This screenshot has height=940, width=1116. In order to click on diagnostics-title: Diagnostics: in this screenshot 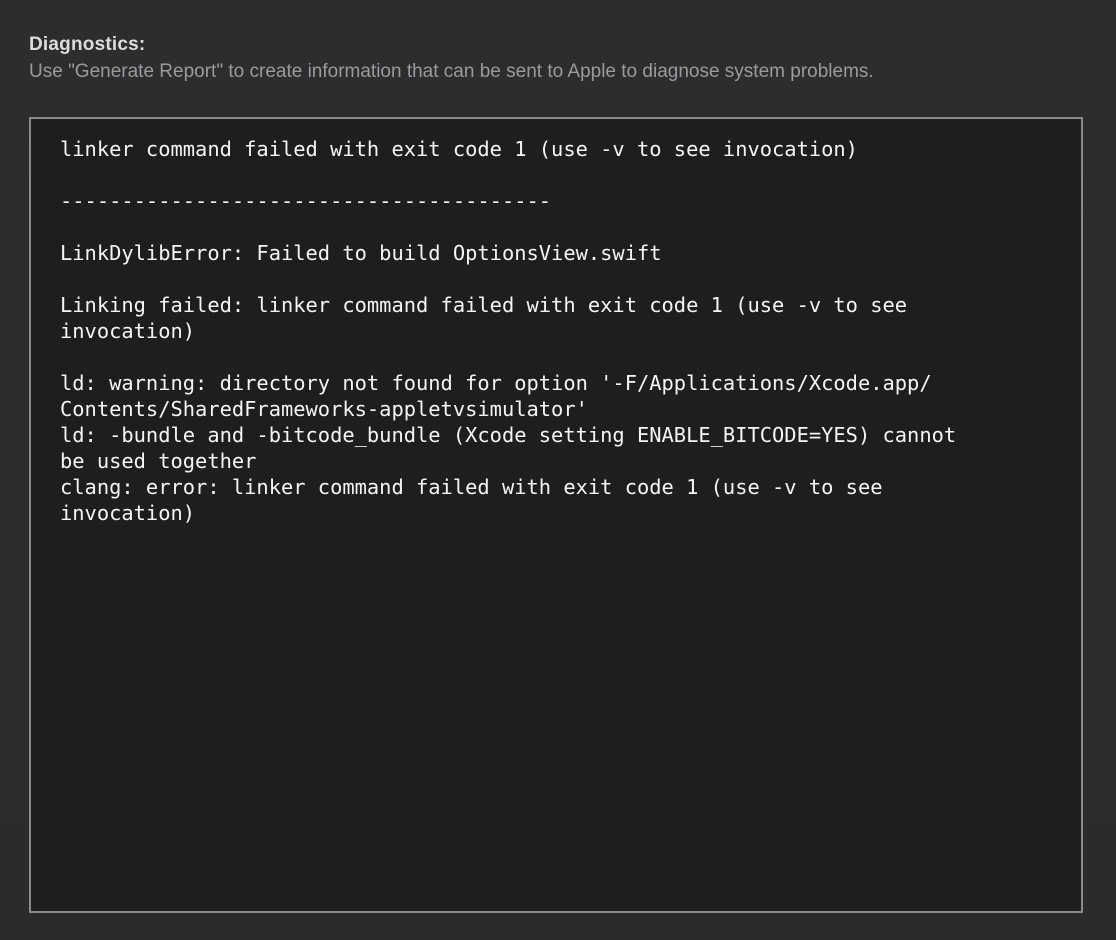, I will do `click(87, 44)`.